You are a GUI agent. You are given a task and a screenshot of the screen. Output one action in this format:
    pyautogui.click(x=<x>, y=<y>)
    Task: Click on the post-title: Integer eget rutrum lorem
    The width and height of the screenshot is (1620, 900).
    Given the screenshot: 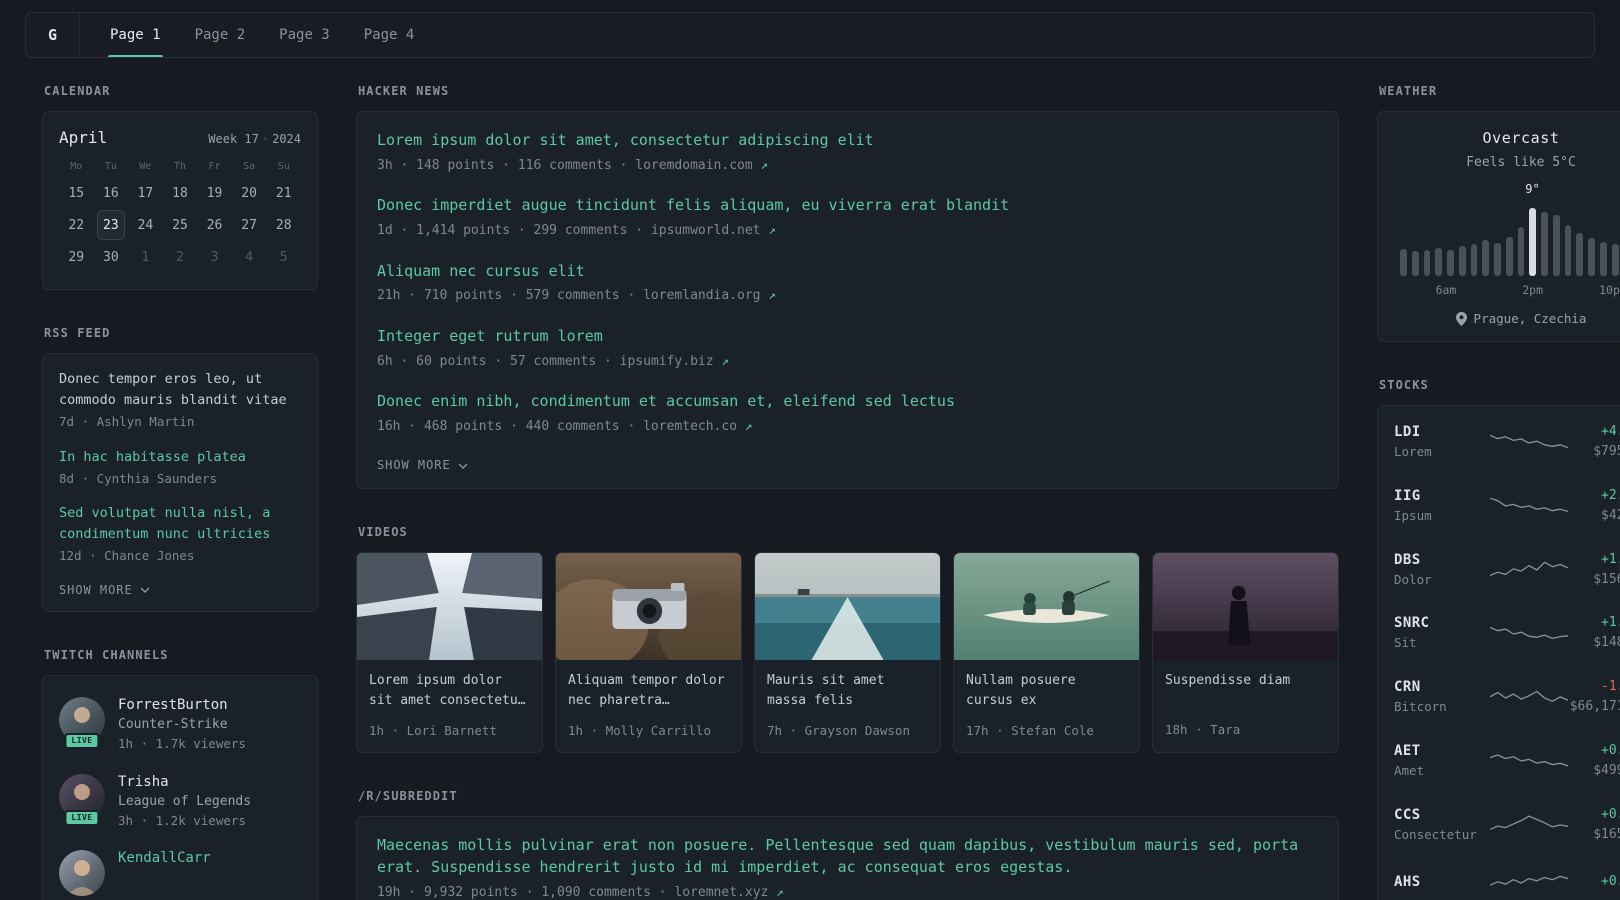 What is the action you would take?
    pyautogui.click(x=847, y=337)
    